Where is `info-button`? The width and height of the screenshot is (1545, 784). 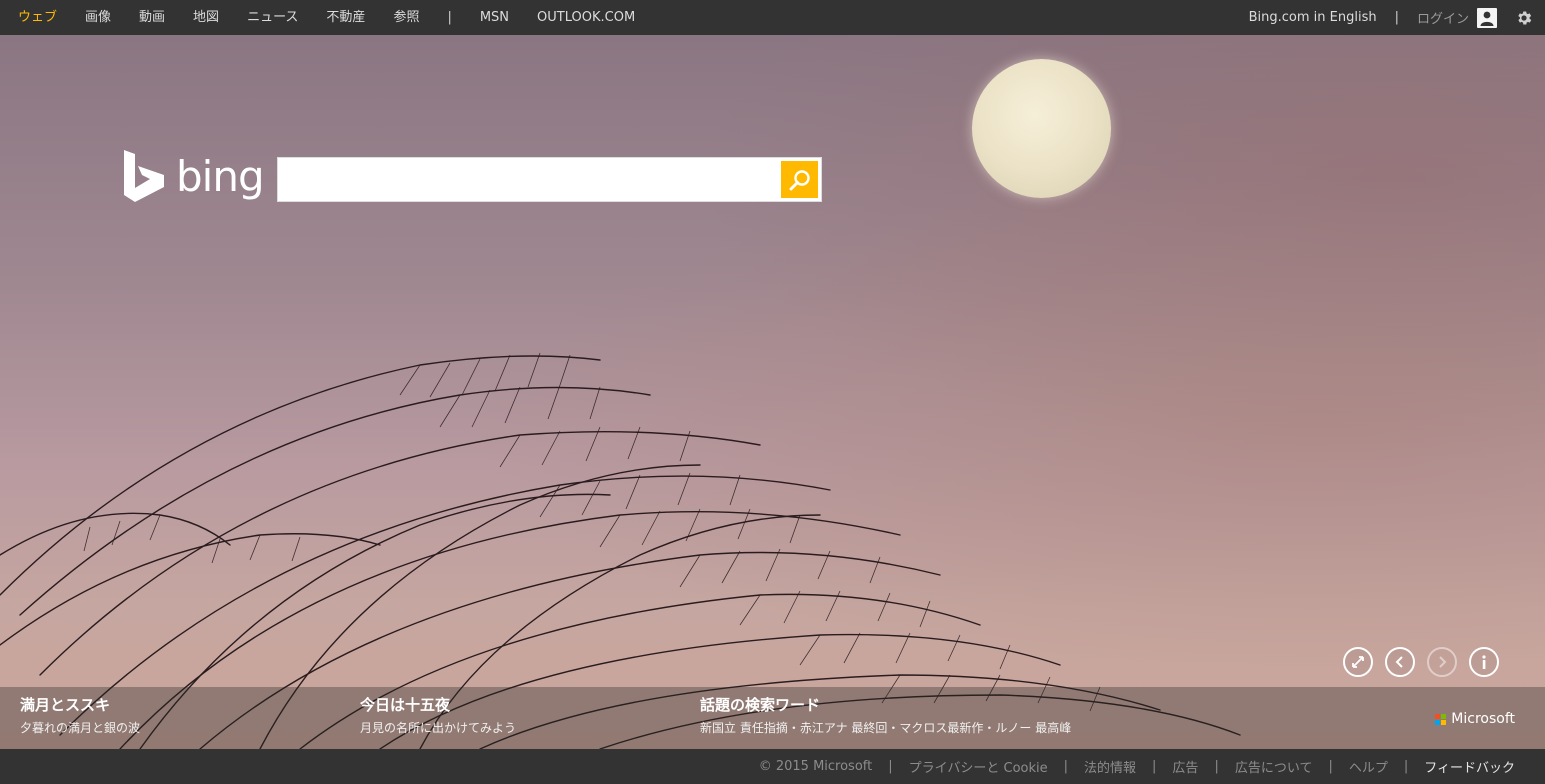 info-button is located at coordinates (1484, 662).